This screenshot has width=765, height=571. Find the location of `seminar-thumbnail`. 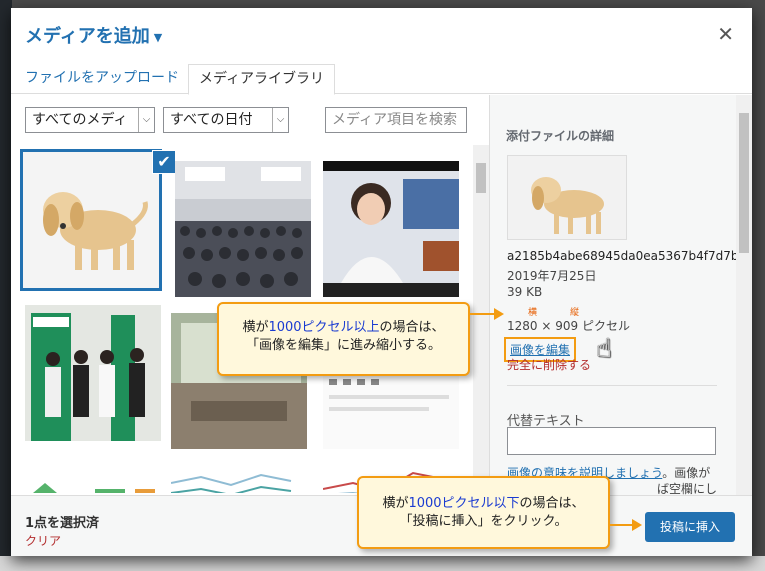

seminar-thumbnail is located at coordinates (243, 229).